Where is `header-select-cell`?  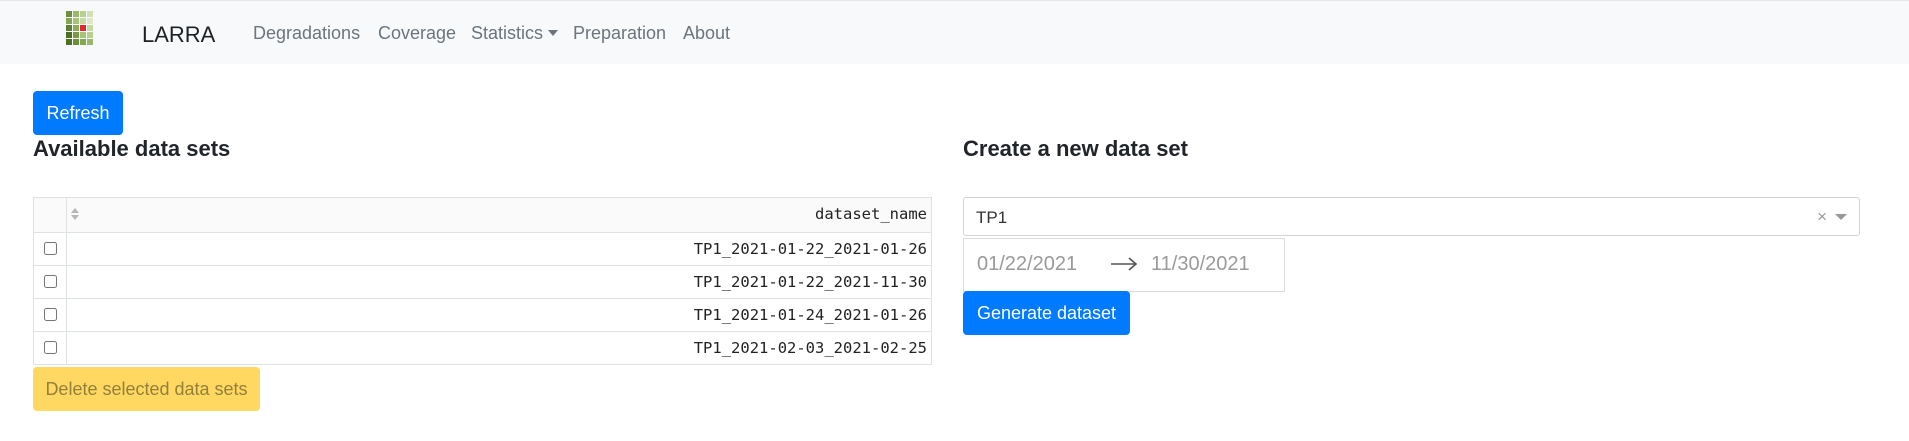
header-select-cell is located at coordinates (50, 215).